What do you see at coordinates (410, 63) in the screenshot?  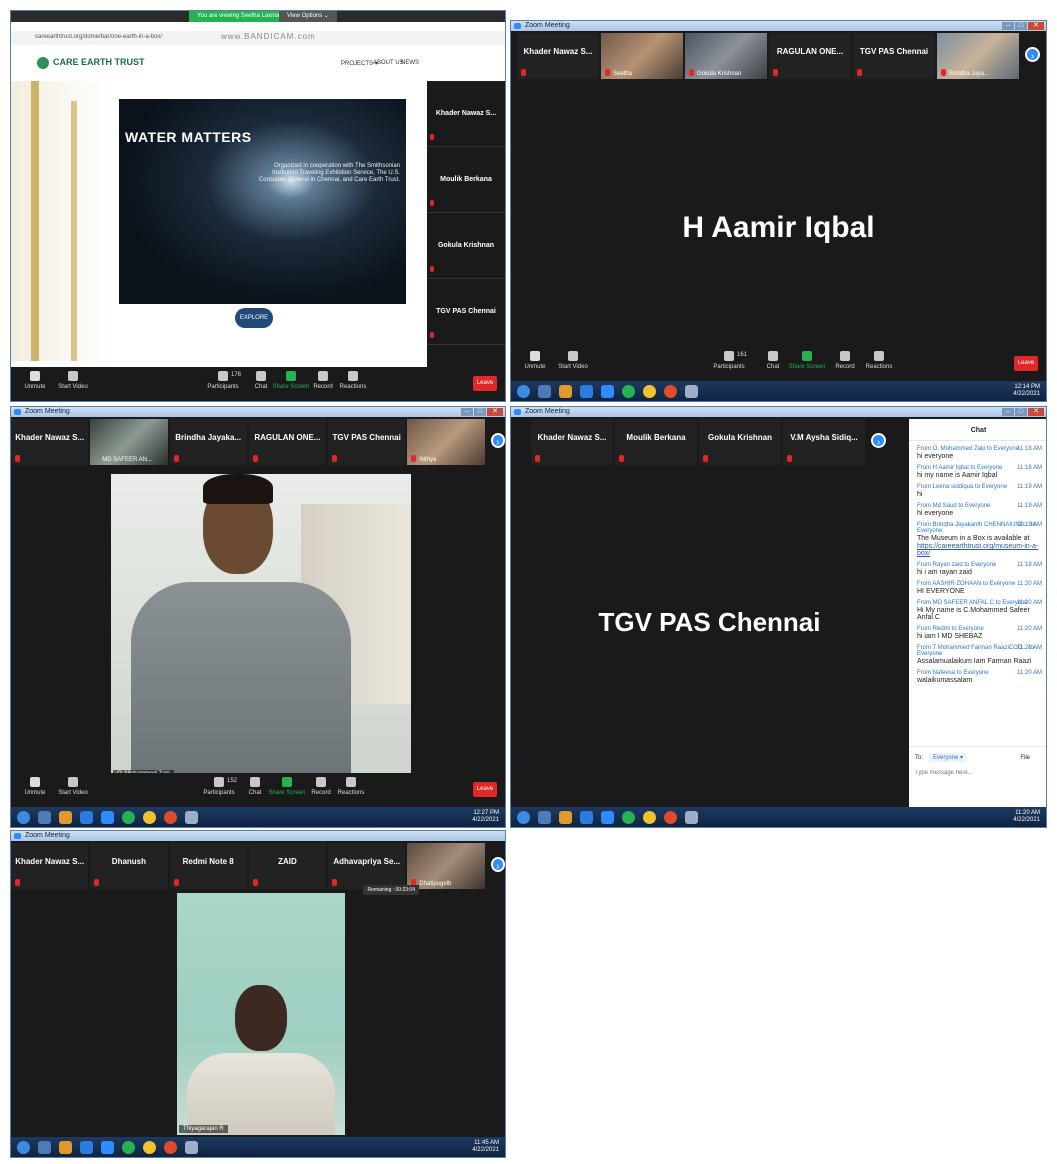 I see `nav-news: NEWS` at bounding box center [410, 63].